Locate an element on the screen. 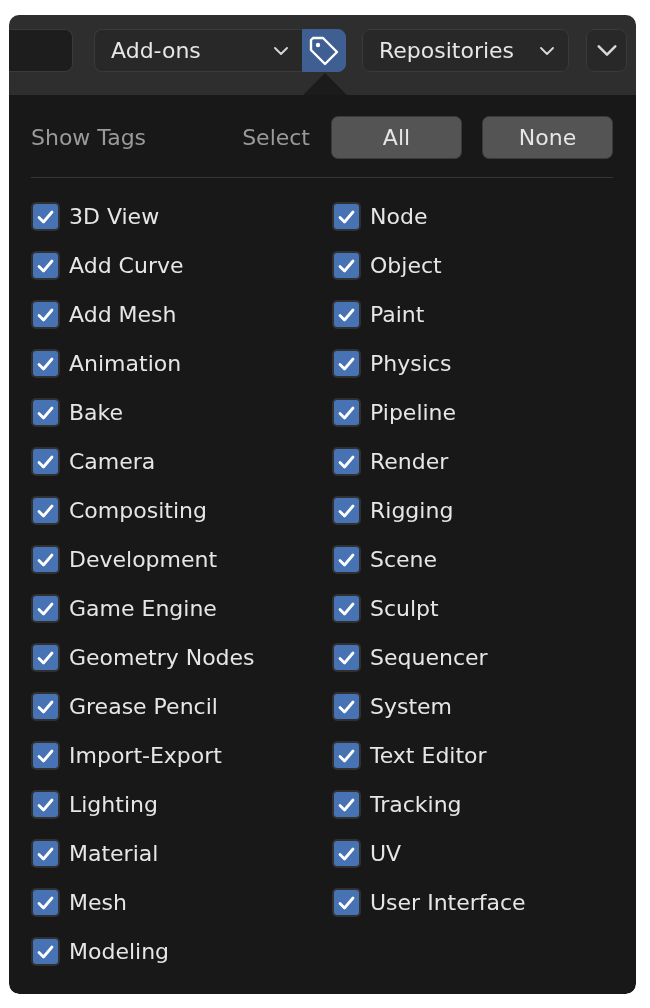 This screenshot has width=650, height=1008. checkbox-label: Physics is located at coordinates (411, 364).